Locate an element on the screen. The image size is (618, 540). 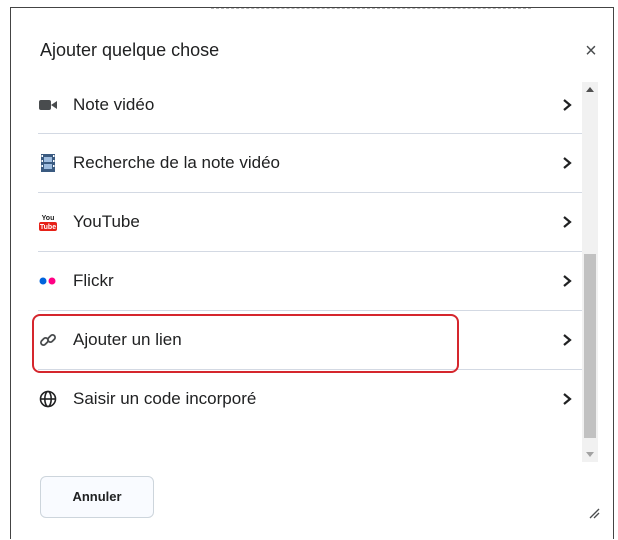
globe-icon is located at coordinates (48, 399).